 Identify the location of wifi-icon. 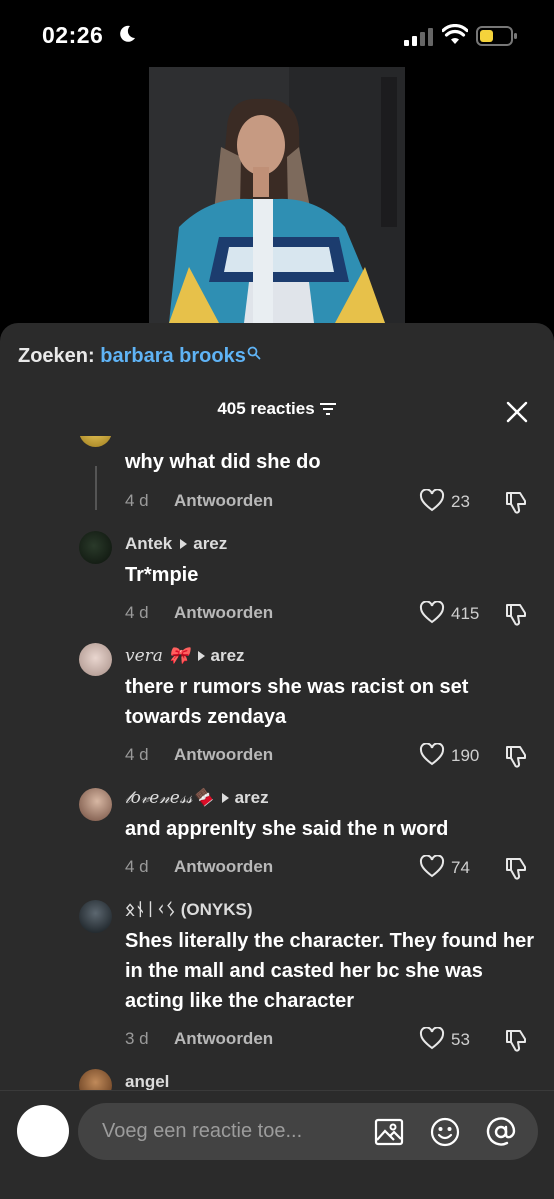
(455, 34).